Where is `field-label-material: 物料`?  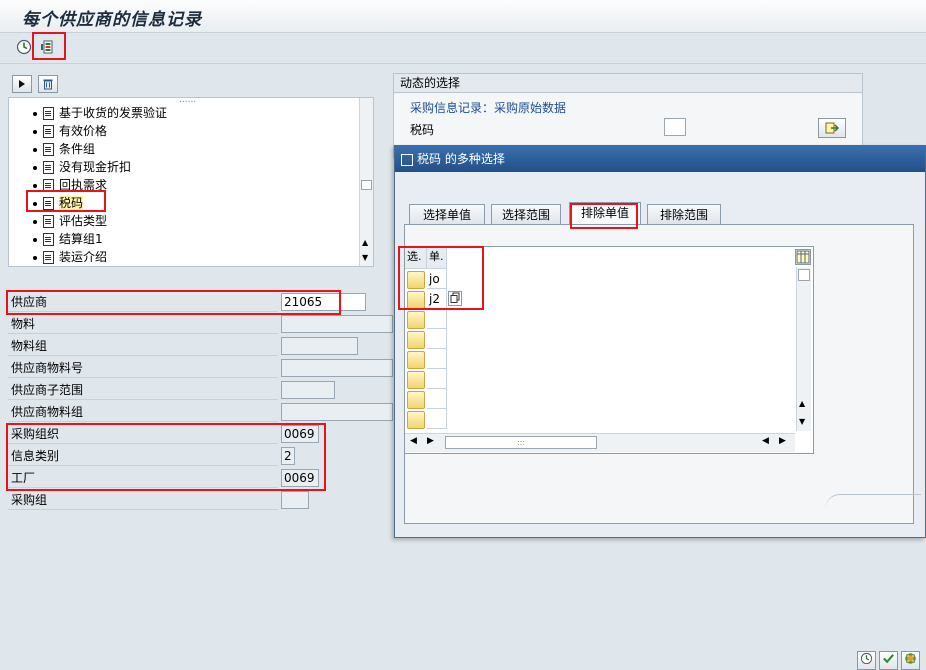
field-label-material: 物料 is located at coordinates (143, 324).